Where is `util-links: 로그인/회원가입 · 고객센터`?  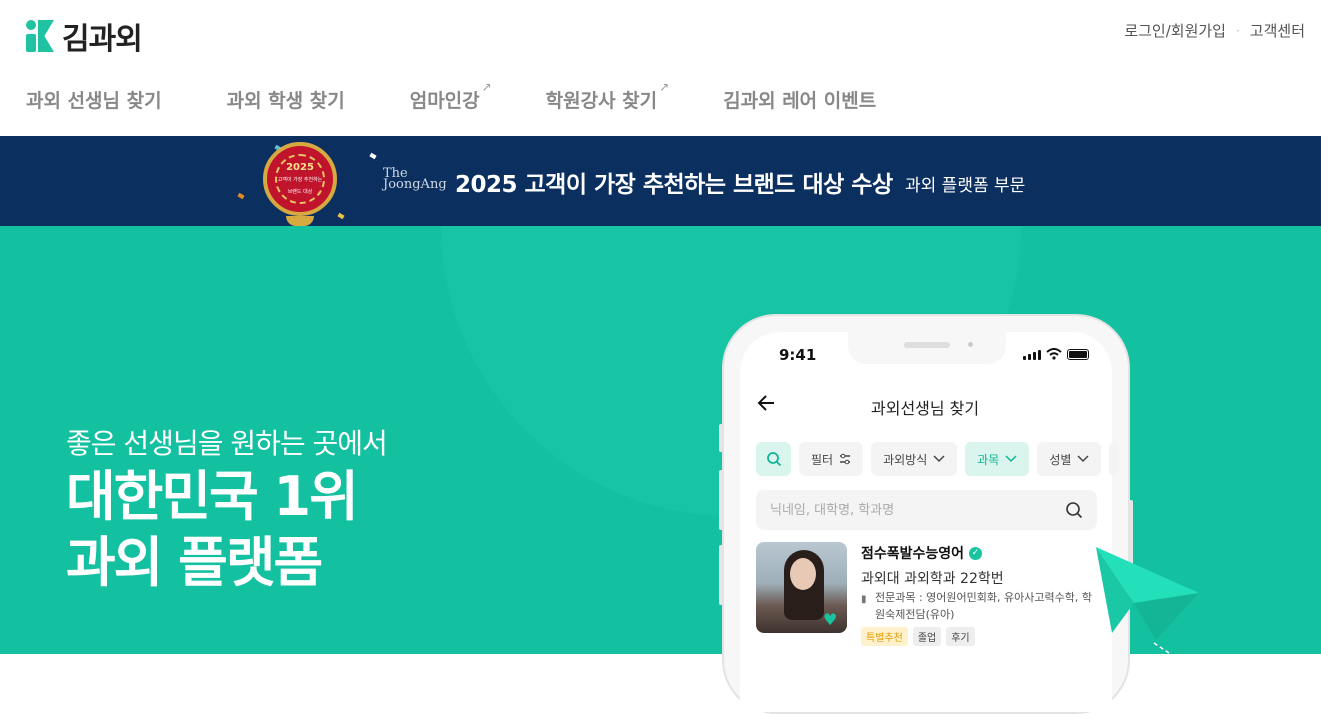
util-links: 로그인/회원가입 · 고객센터 is located at coordinates (1214, 30).